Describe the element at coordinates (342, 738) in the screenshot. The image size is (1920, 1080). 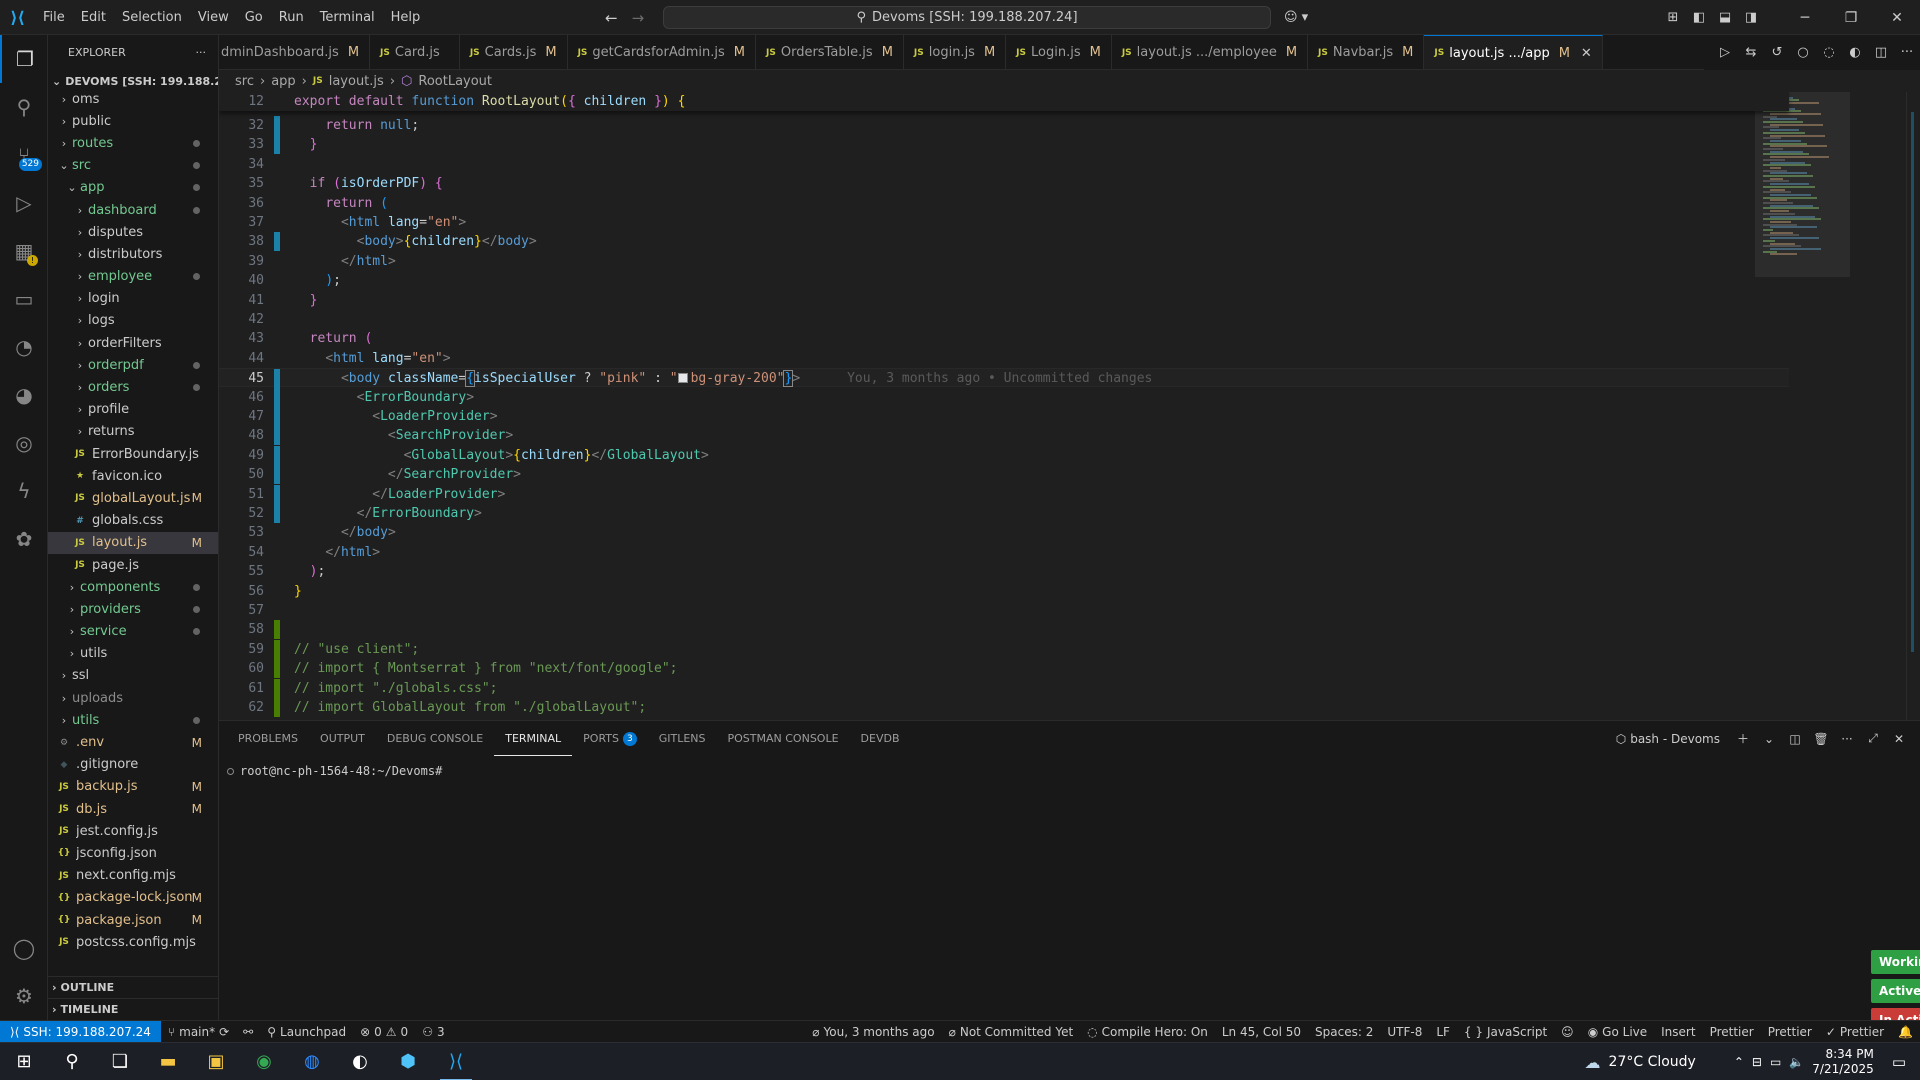
I see `tab-output: OUTPUT` at that location.